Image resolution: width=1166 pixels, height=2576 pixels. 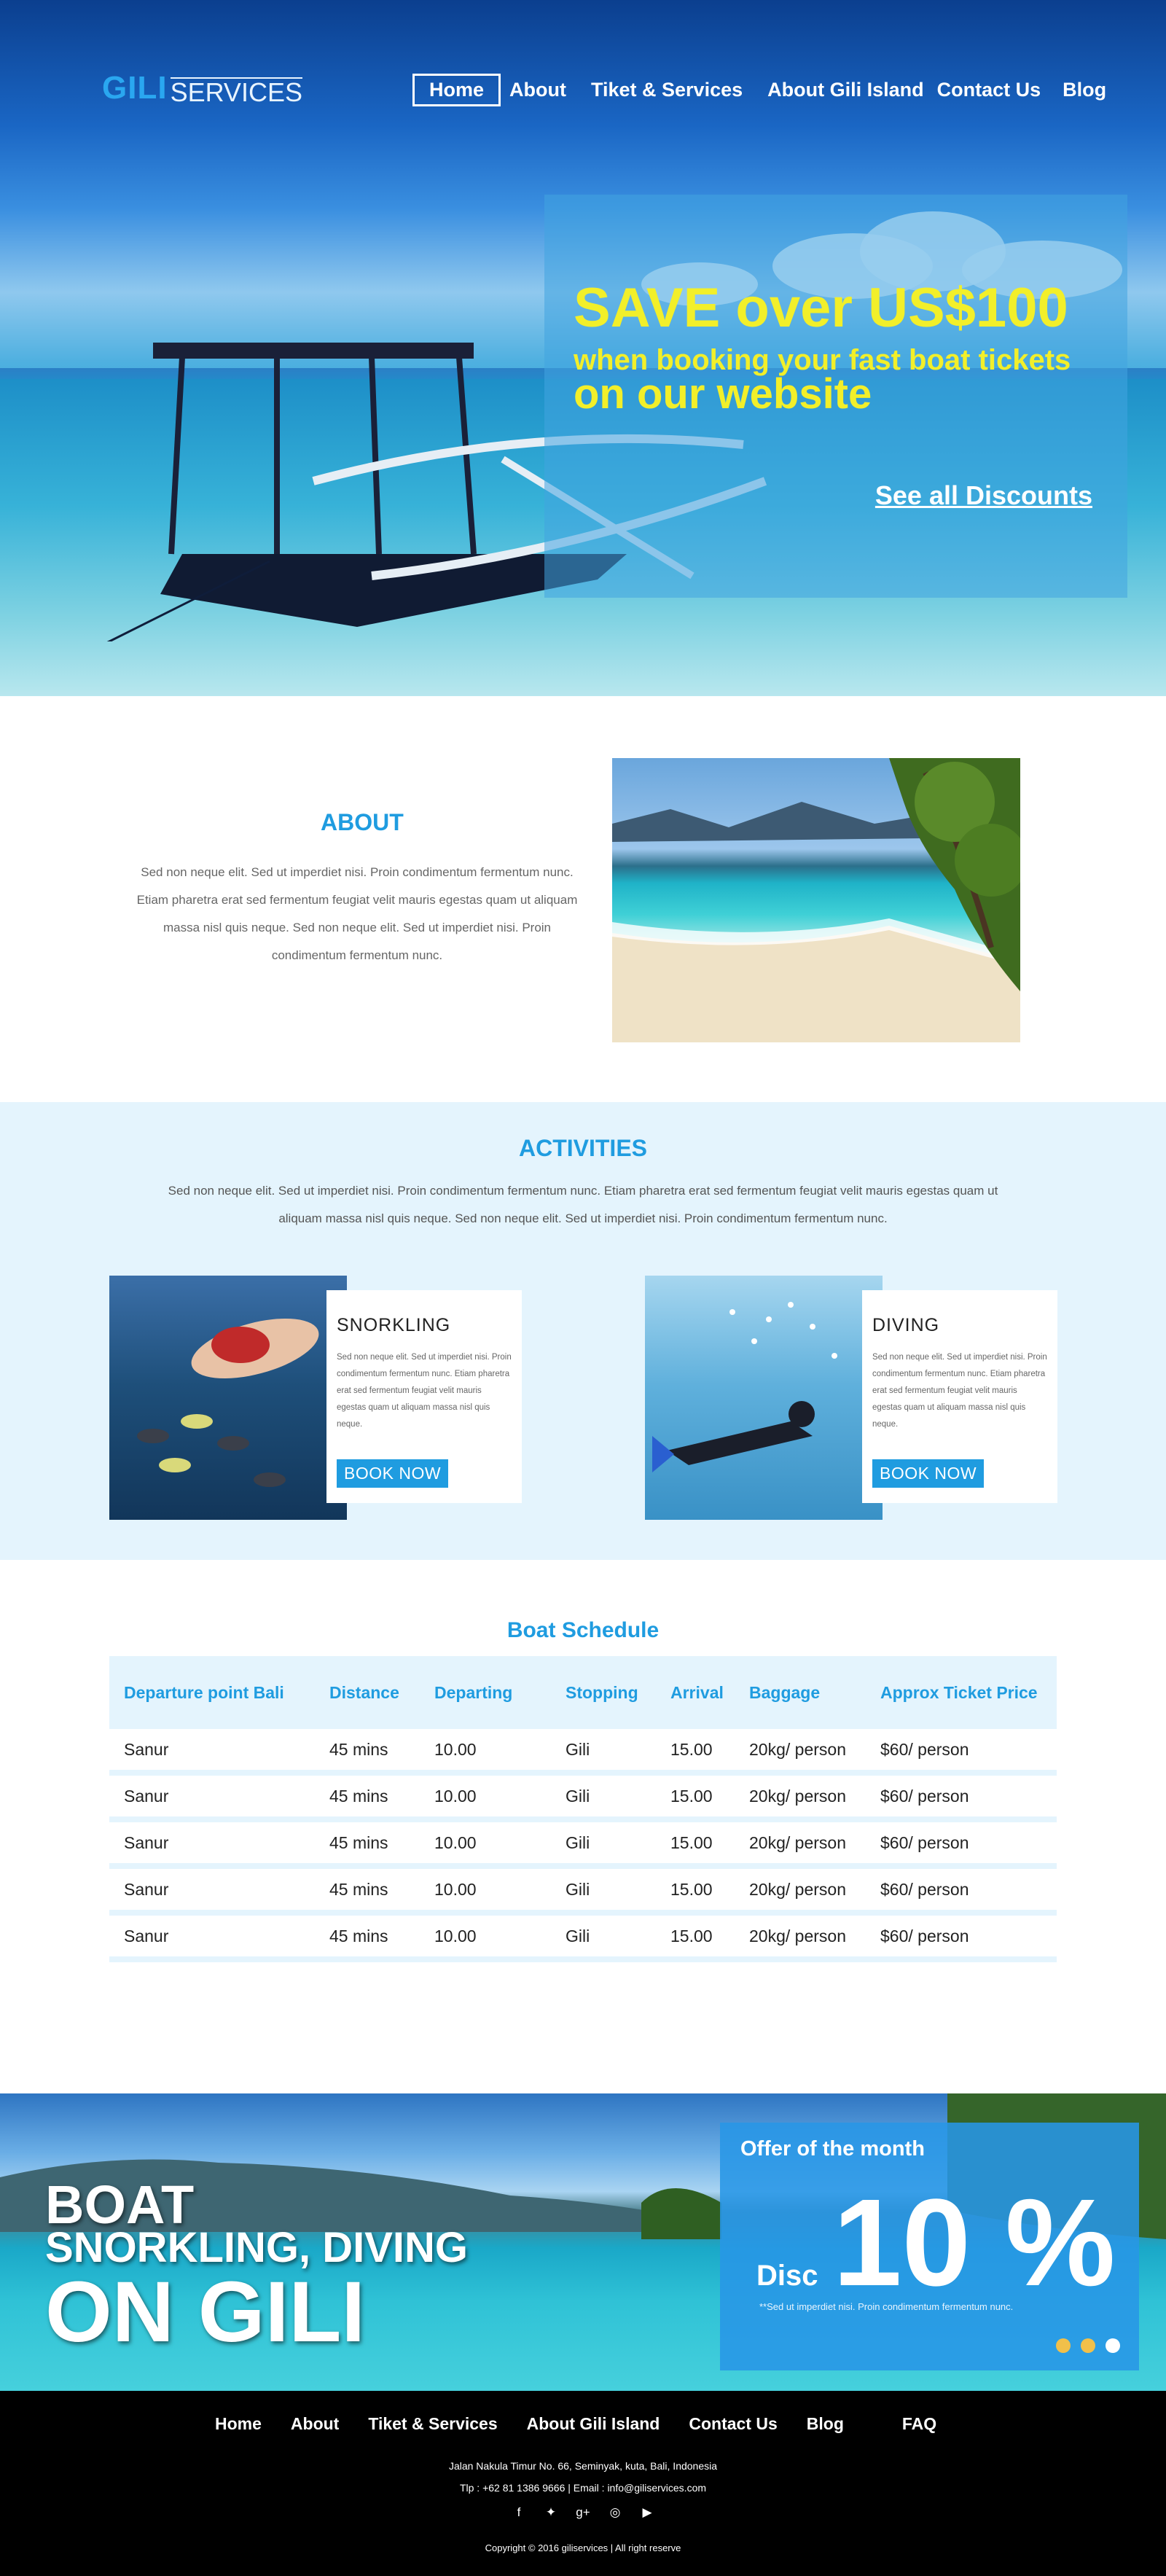 What do you see at coordinates (593, 2424) in the screenshot?
I see `footer-nav-about-gili-island: About Gili Island` at bounding box center [593, 2424].